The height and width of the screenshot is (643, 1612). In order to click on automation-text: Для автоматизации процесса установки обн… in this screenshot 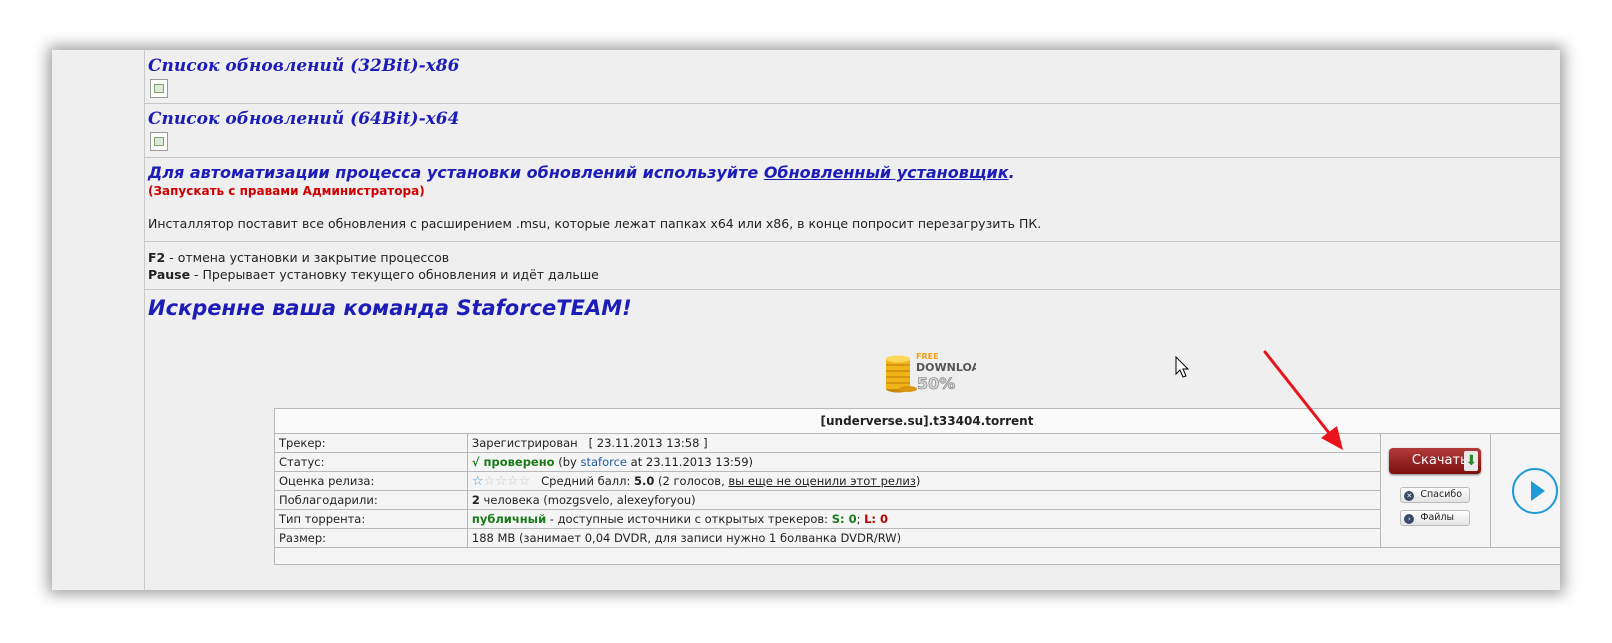, I will do `click(456, 172)`.